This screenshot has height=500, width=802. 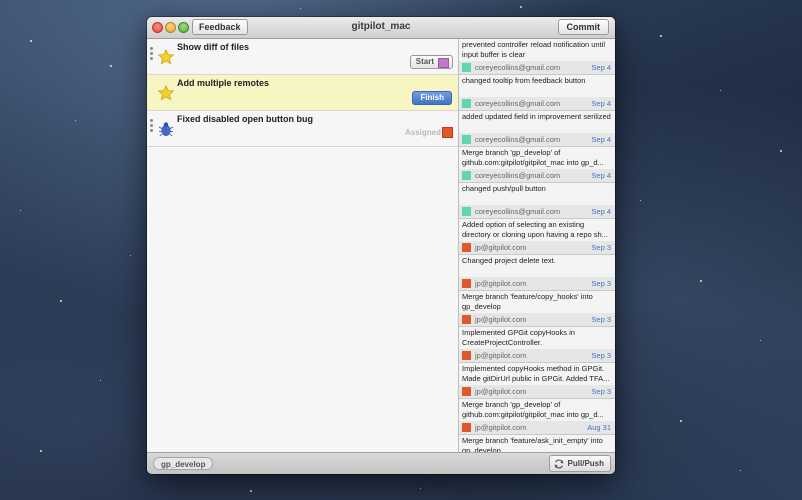 I want to click on task-status-label: Assigned, so click(x=422, y=132).